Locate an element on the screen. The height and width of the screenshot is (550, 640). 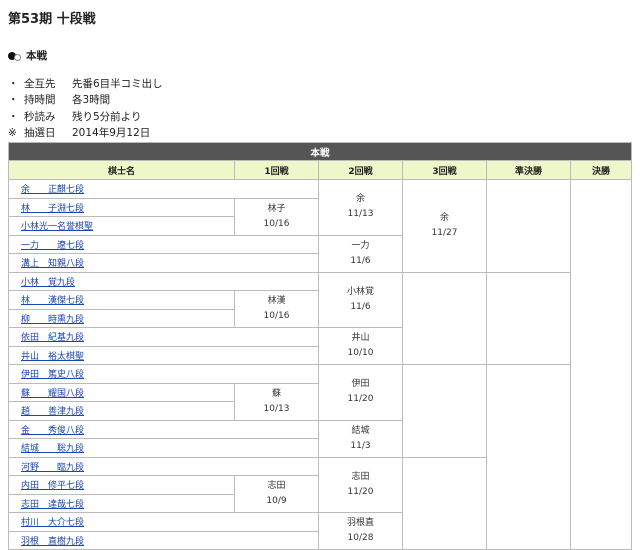
rule-item: ・全互先 先番6目半コミ出し is located at coordinates (85, 84).